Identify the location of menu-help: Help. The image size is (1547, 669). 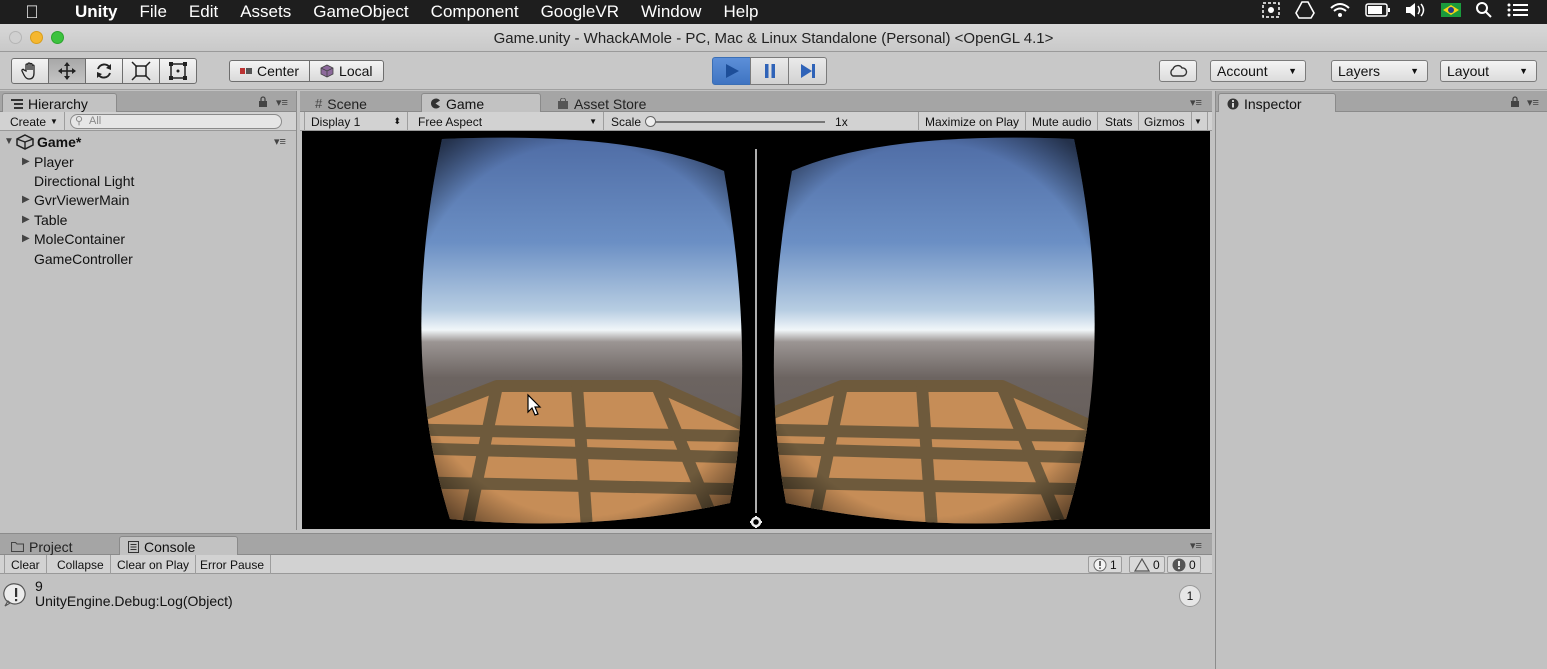
(740, 12).